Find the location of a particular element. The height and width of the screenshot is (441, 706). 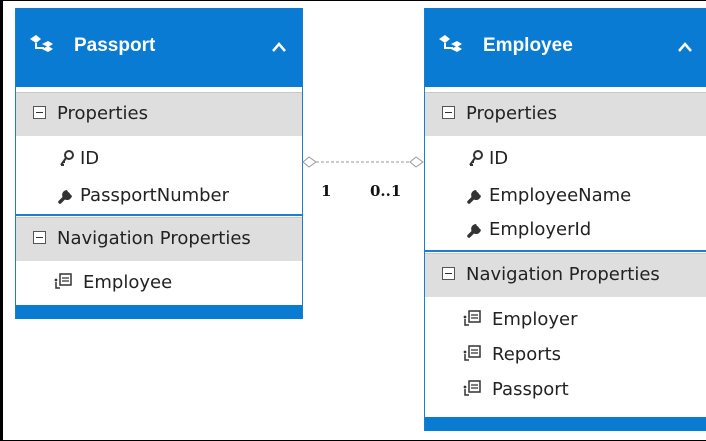

property-name: EmployerId is located at coordinates (540, 229).